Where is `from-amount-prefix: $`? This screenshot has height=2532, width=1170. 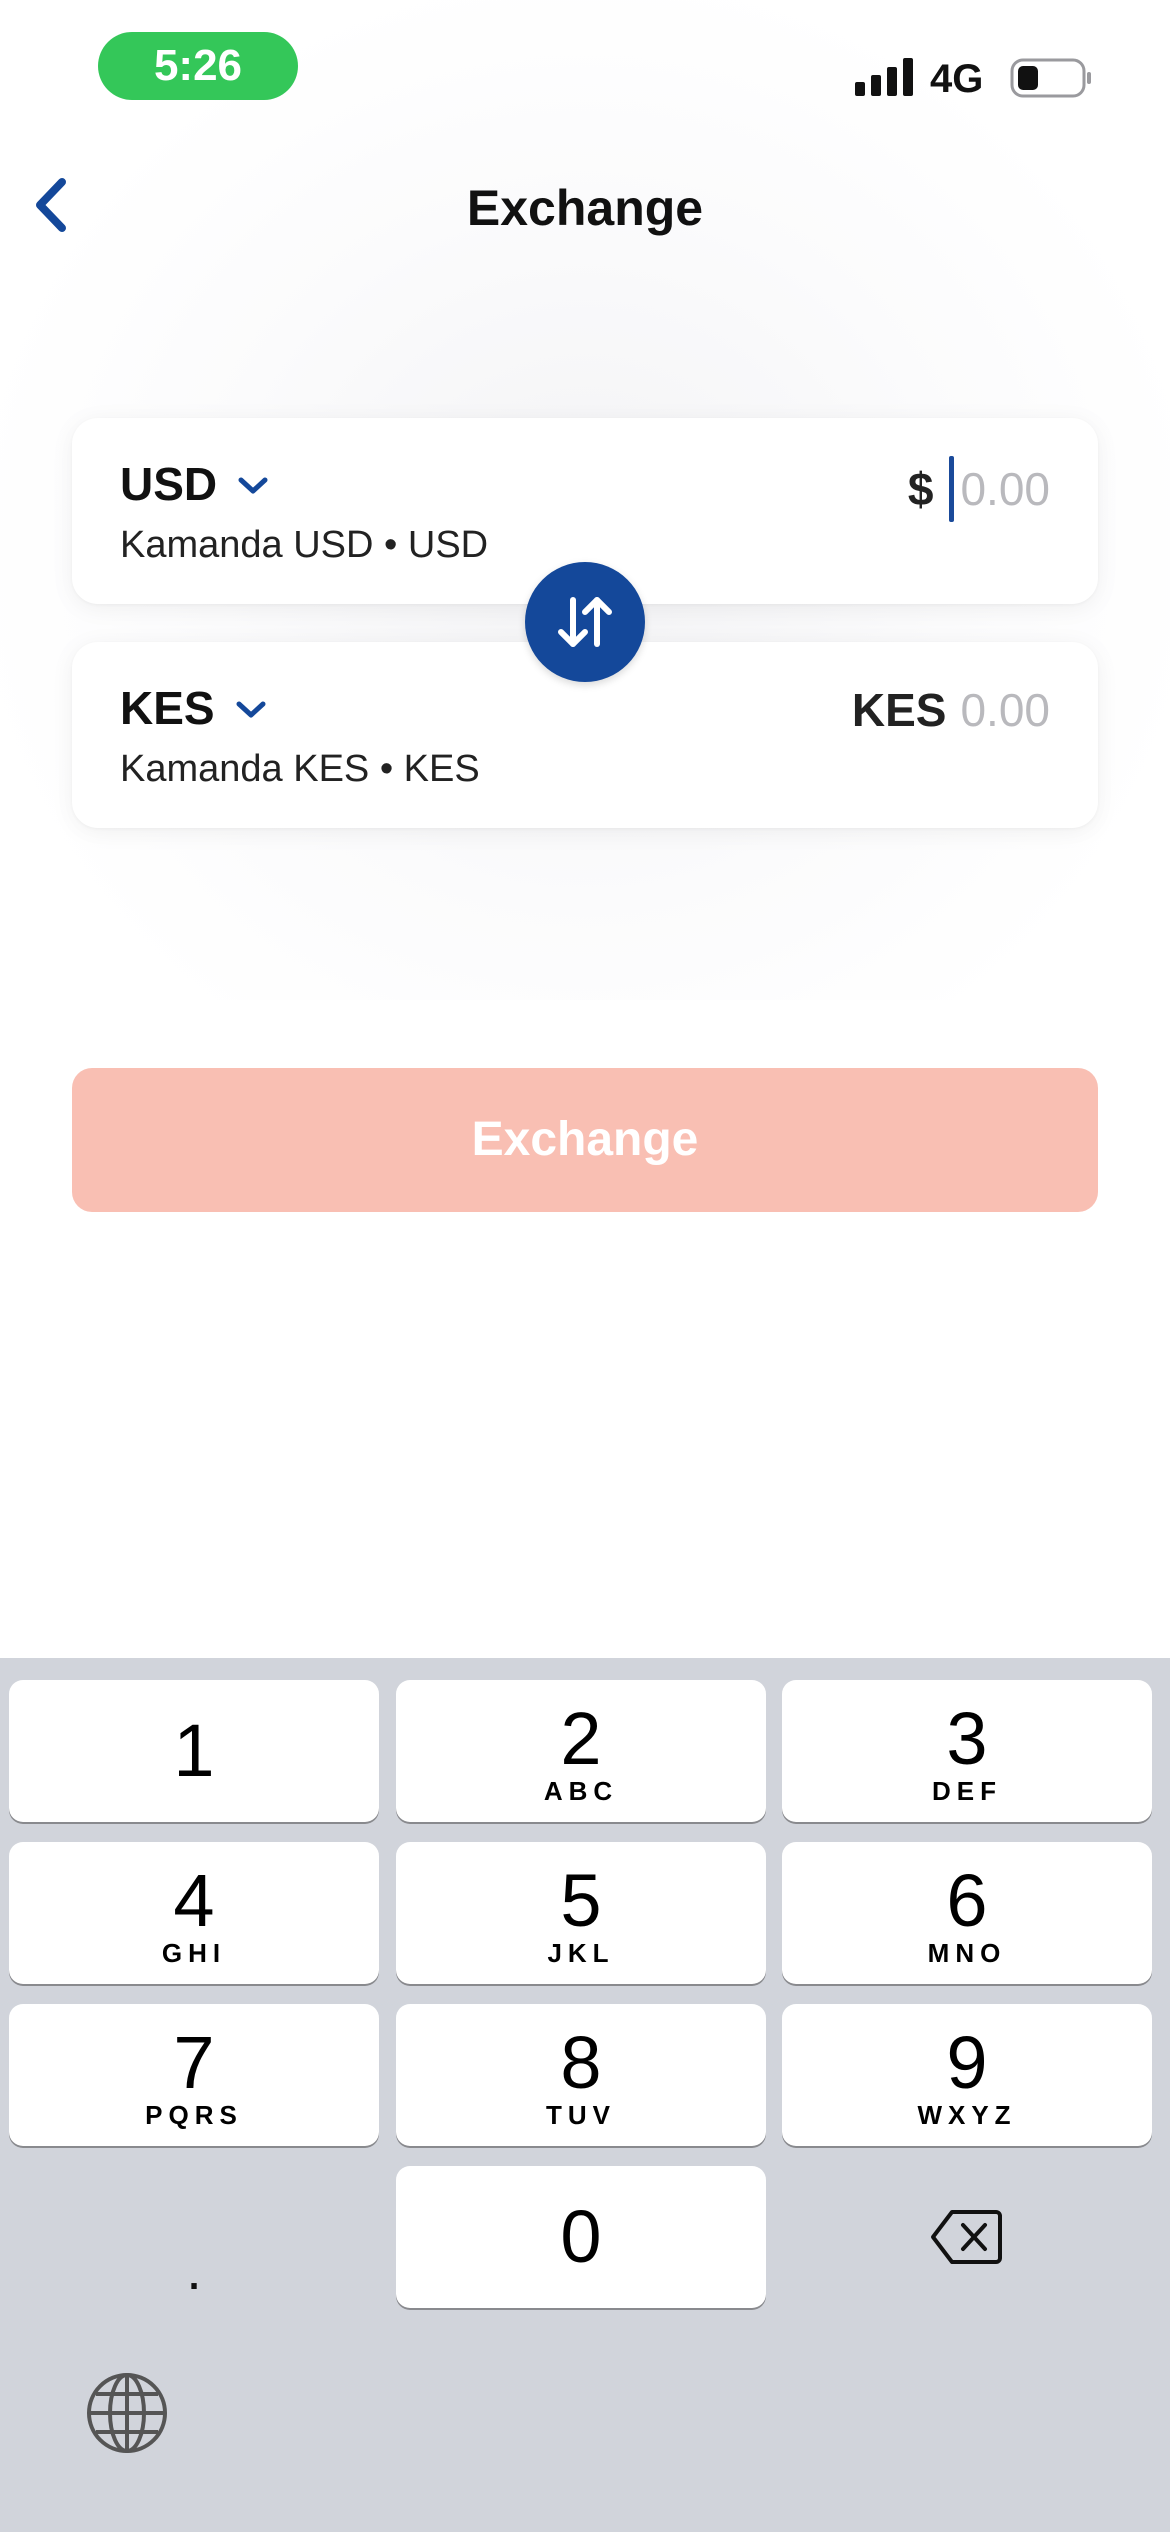 from-amount-prefix: $ is located at coordinates (920, 489).